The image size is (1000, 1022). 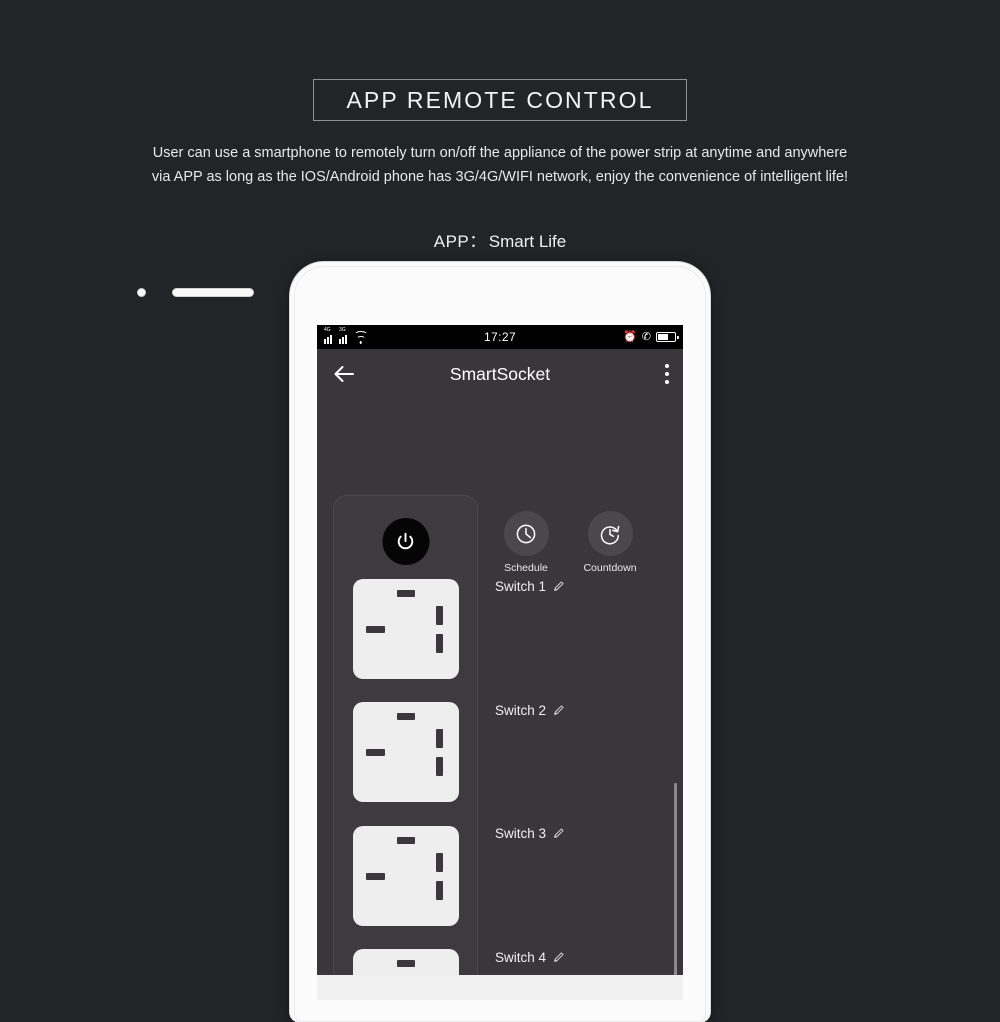 I want to click on page-title: APP REMOTE CONTROL, so click(x=500, y=99).